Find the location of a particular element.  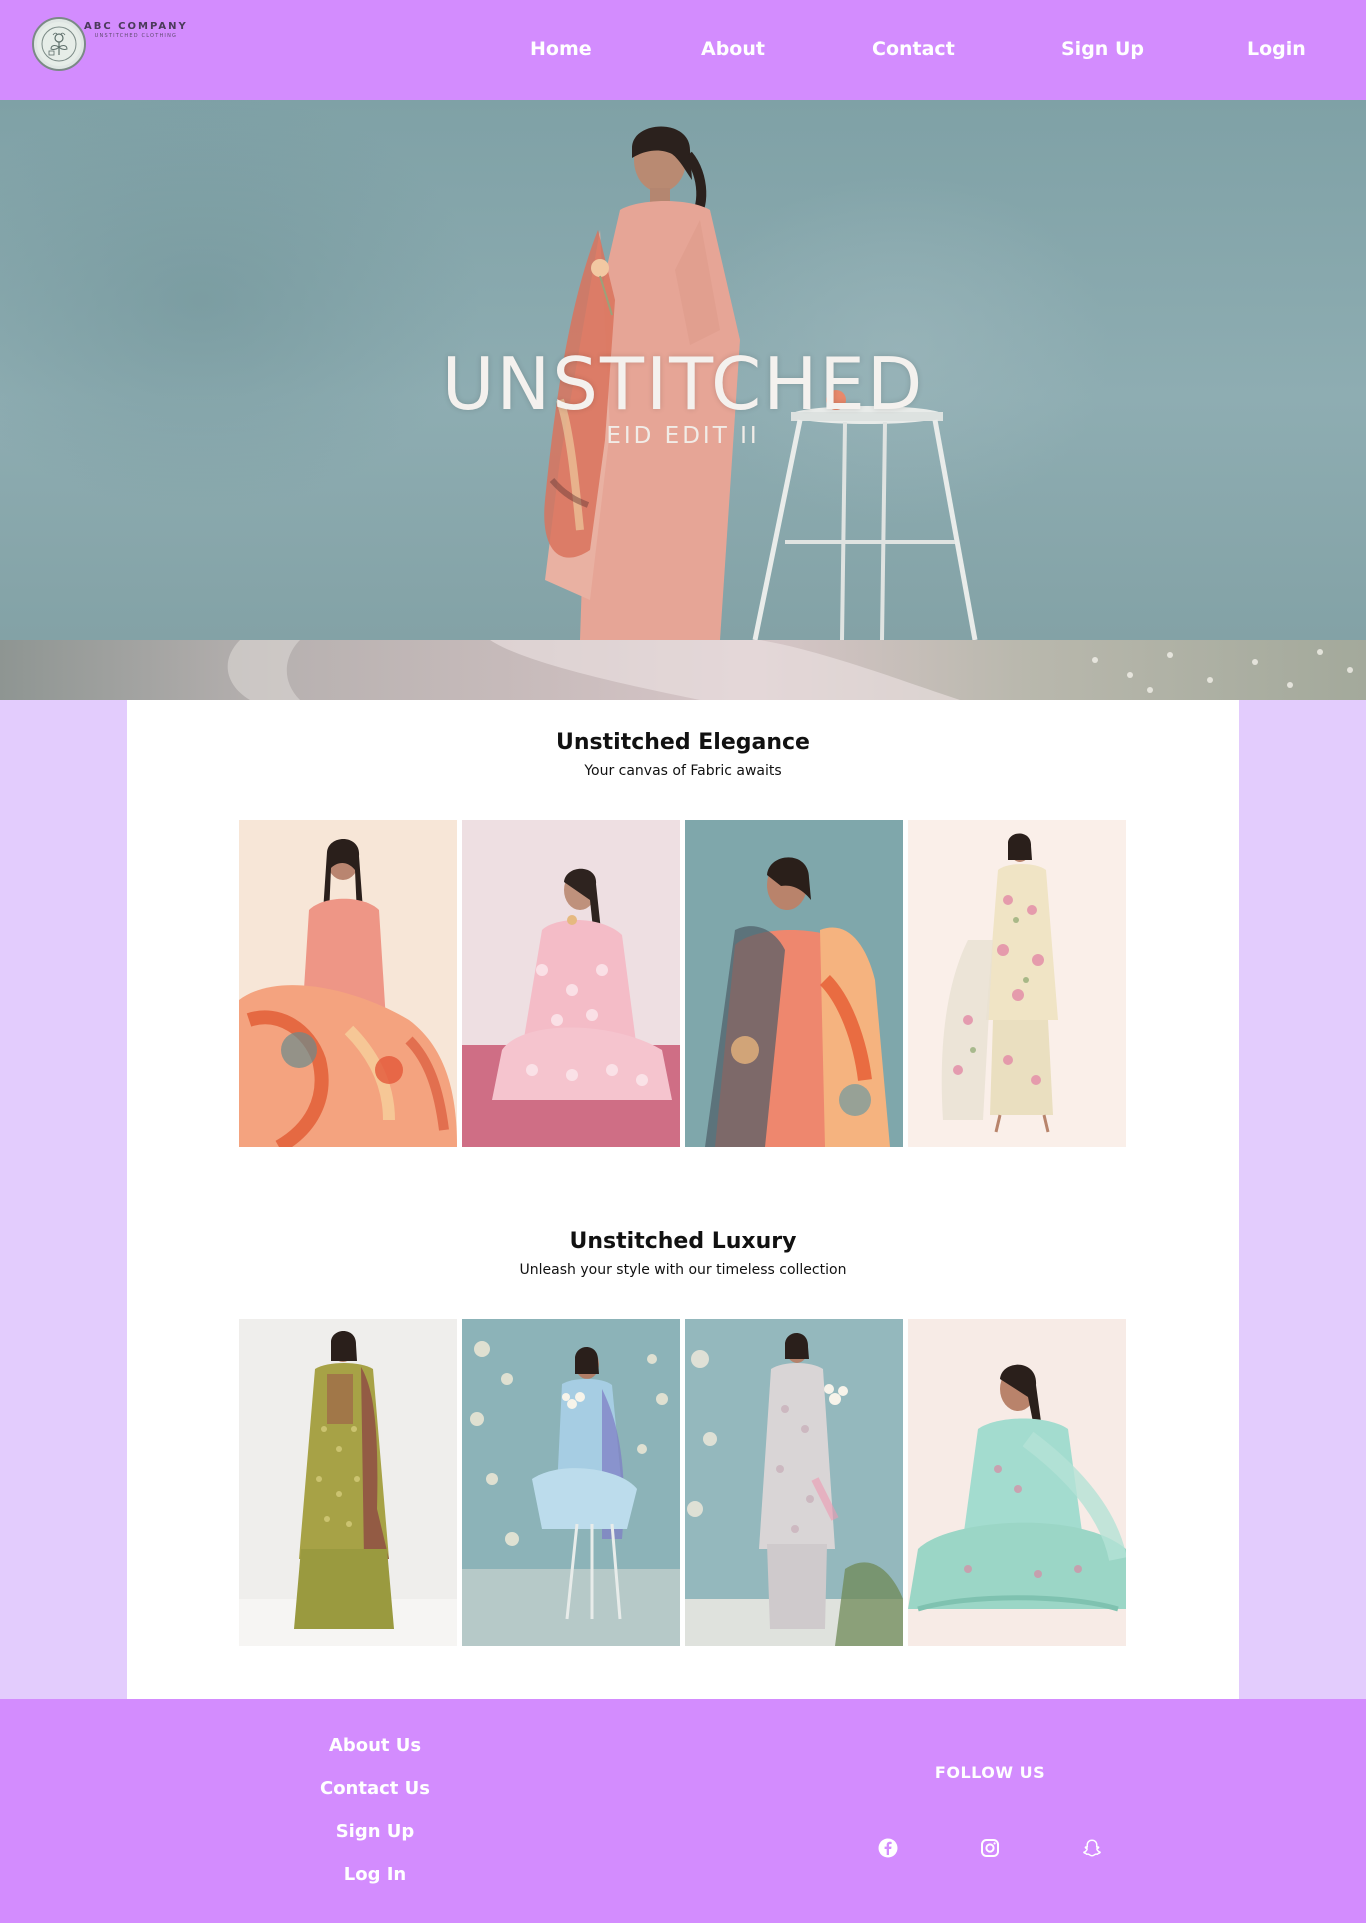

instagram-icon is located at coordinates (990, 1848).